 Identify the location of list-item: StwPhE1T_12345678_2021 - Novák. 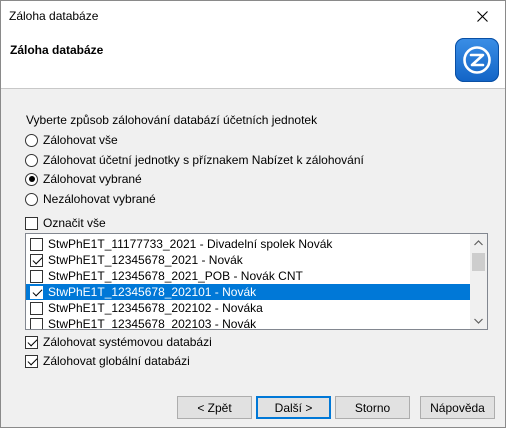
(248, 260).